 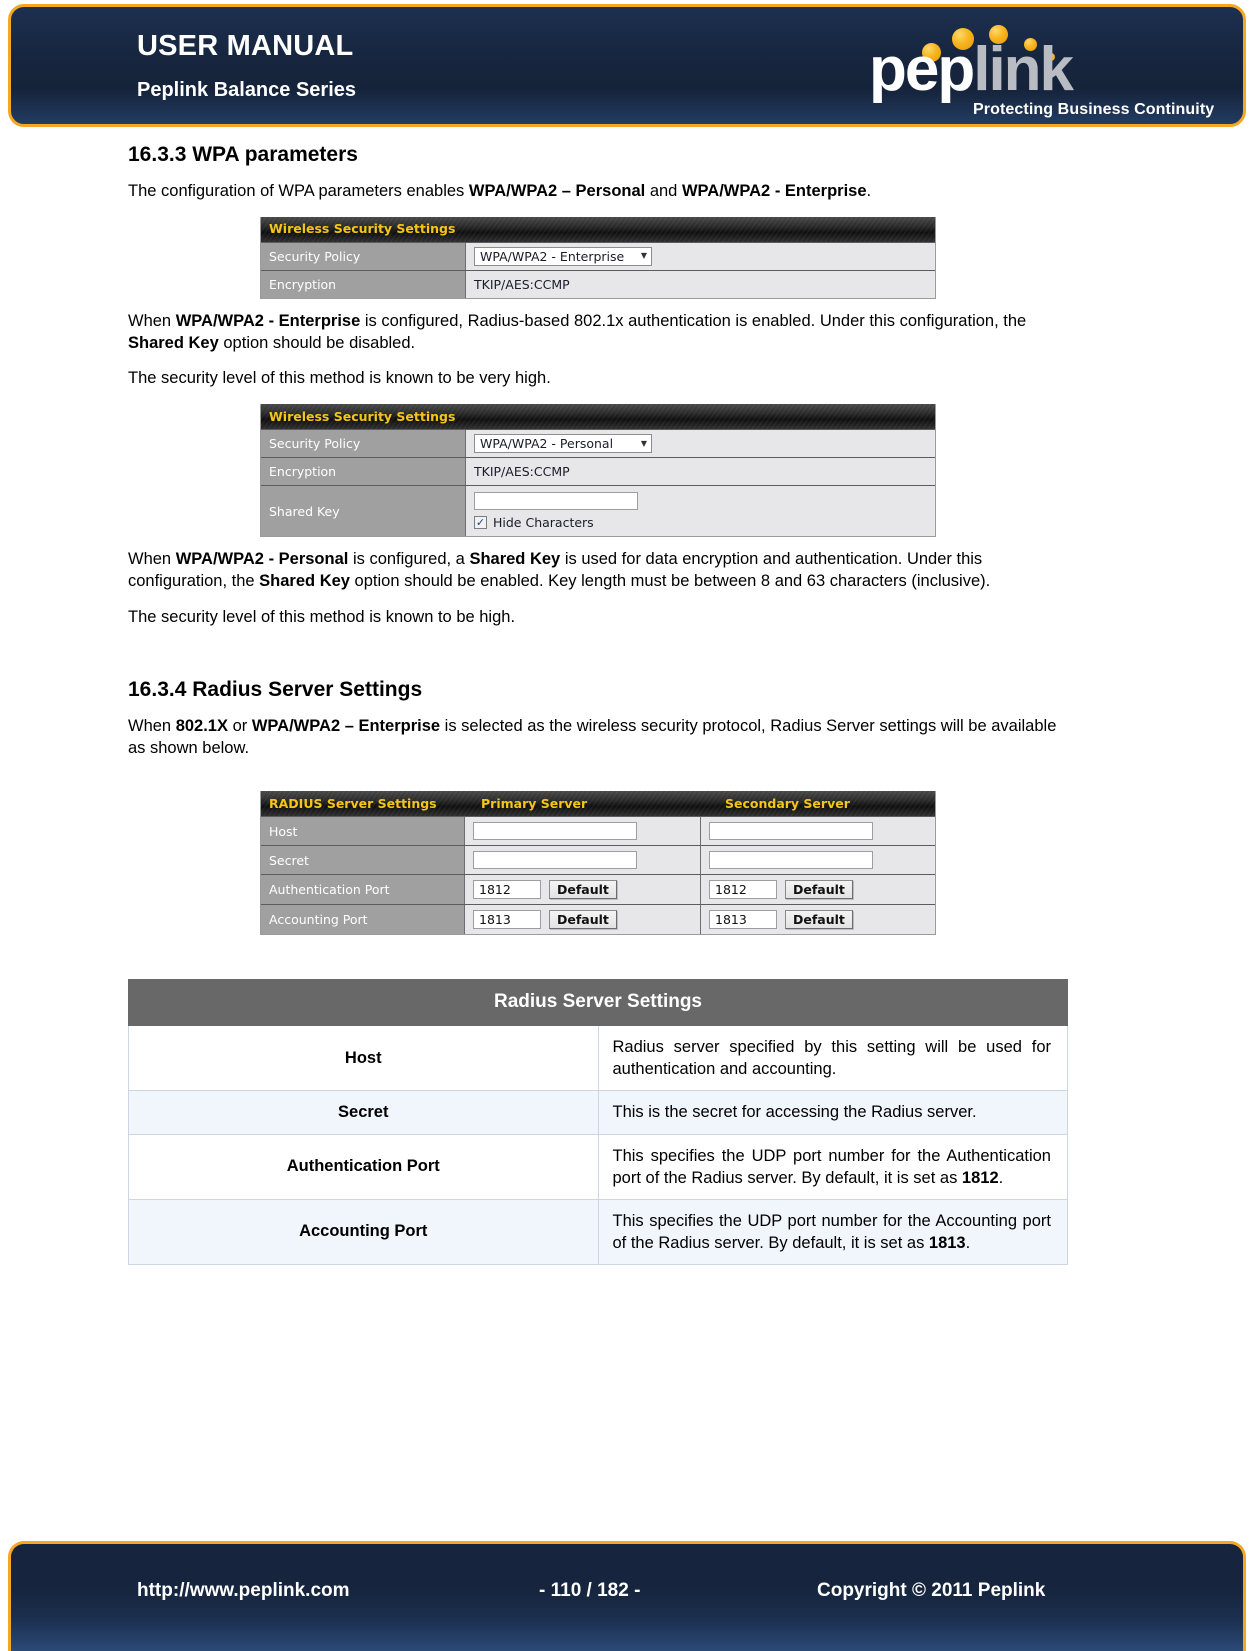 I want to click on acct-port-secondary-default-button: Default, so click(x=819, y=920).